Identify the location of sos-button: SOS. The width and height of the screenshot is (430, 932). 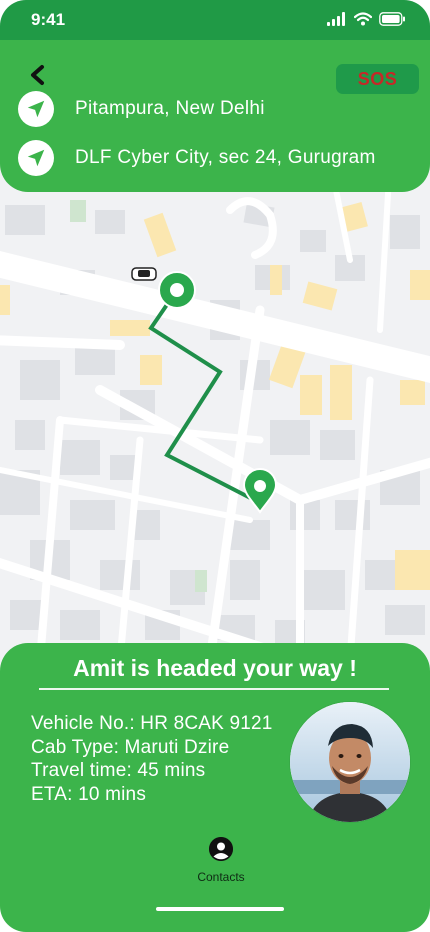
(377, 79).